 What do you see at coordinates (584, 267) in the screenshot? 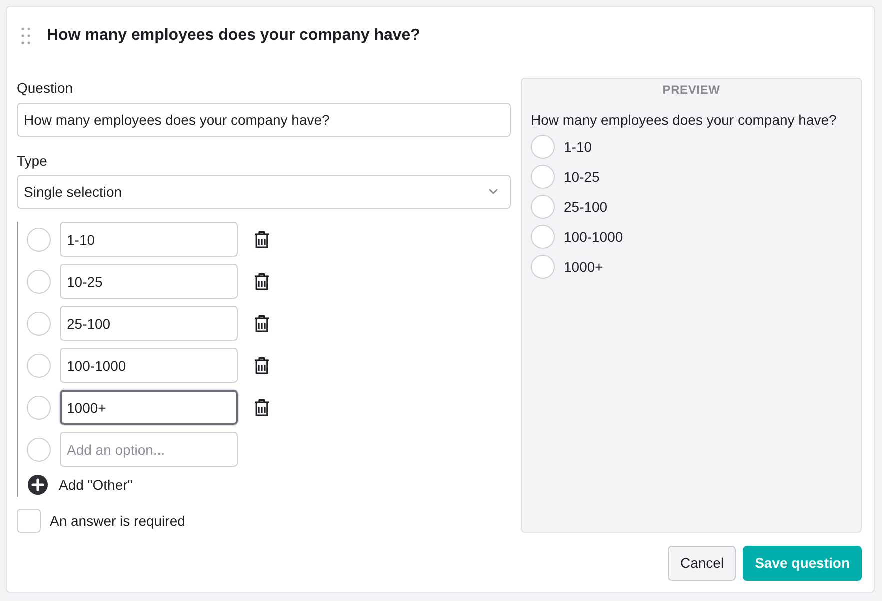
I see `radio-label: 1000+` at bounding box center [584, 267].